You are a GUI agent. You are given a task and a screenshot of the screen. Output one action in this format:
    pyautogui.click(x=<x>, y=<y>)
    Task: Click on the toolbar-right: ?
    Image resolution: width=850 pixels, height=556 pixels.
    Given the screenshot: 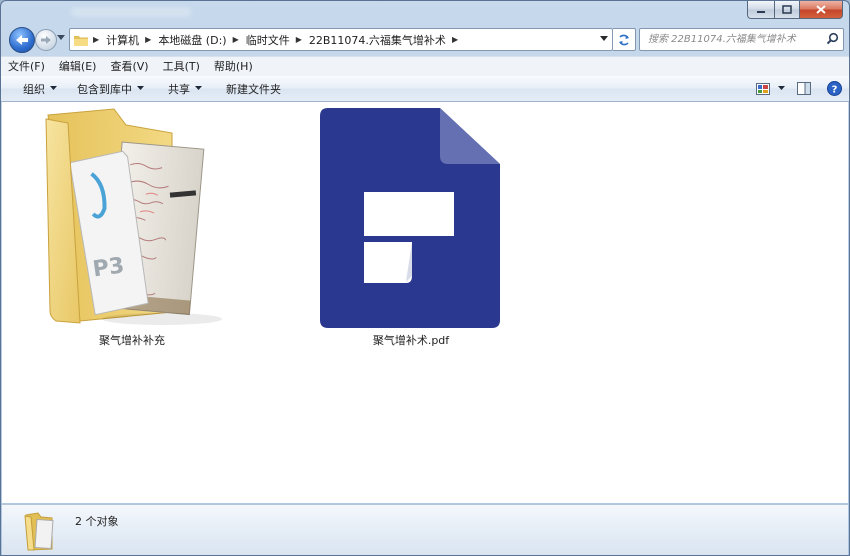 What is the action you would take?
    pyautogui.click(x=801, y=88)
    